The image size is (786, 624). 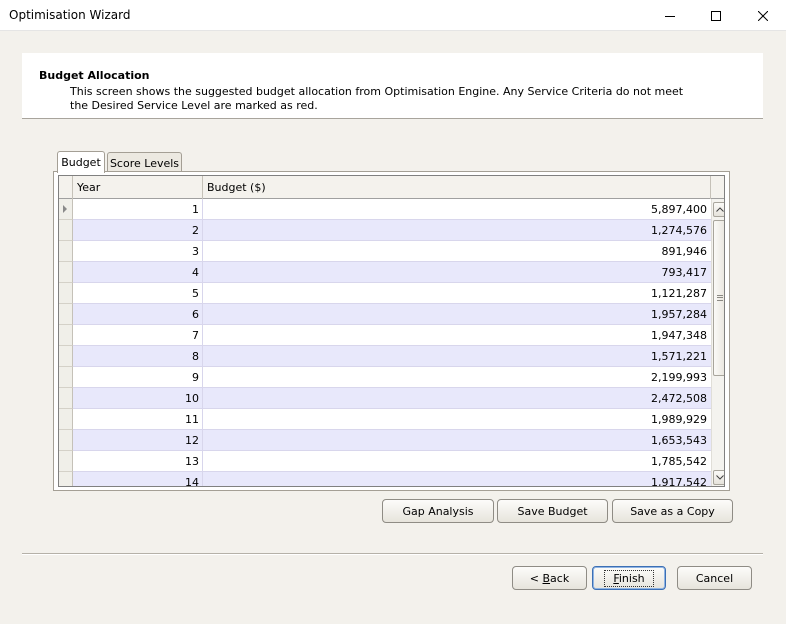 What do you see at coordinates (138, 479) in the screenshot?
I see `cell-year: 14` at bounding box center [138, 479].